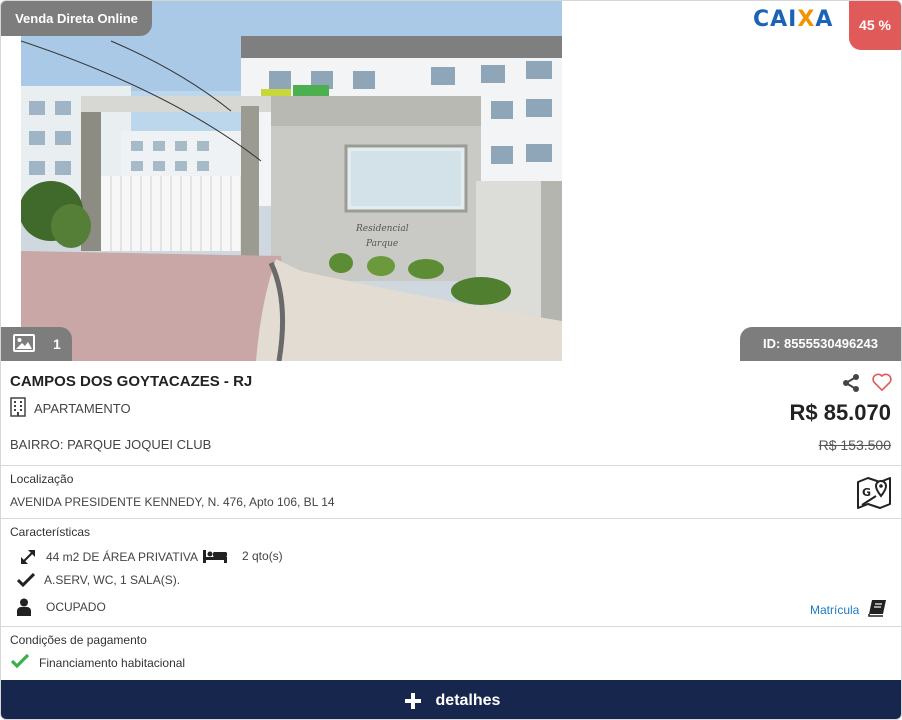 Image resolution: width=902 pixels, height=720 pixels. What do you see at coordinates (806, 19) in the screenshot?
I see `logo-text-x: X` at bounding box center [806, 19].